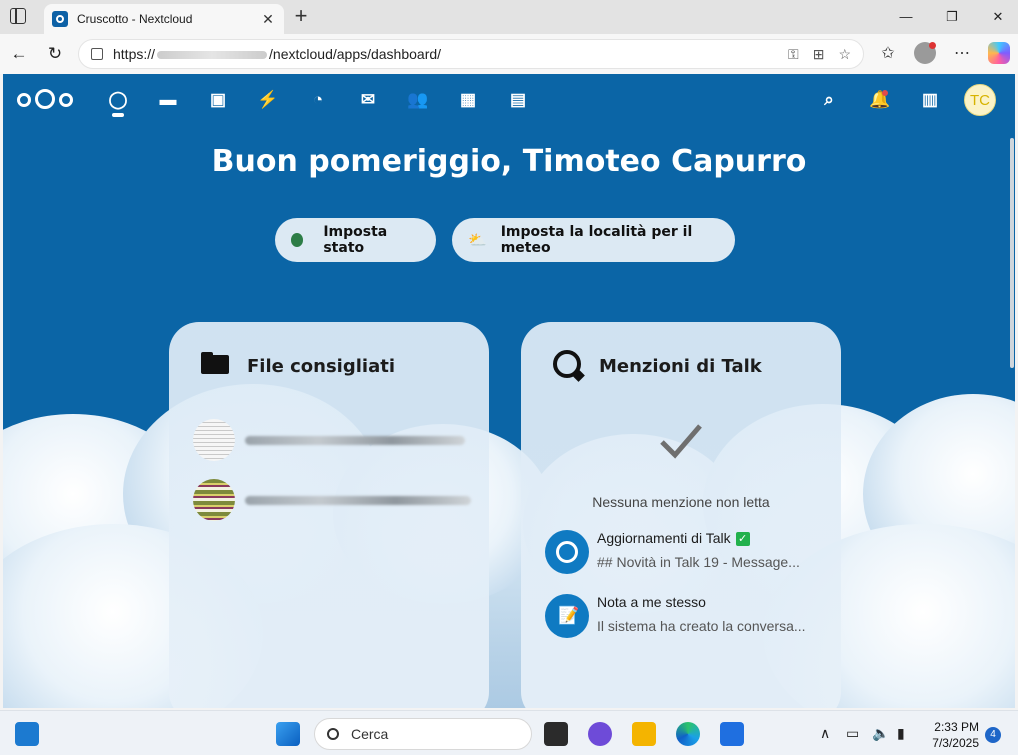 The image size is (1018, 755). What do you see at coordinates (999, 53) in the screenshot?
I see `copilot-icon` at bounding box center [999, 53].